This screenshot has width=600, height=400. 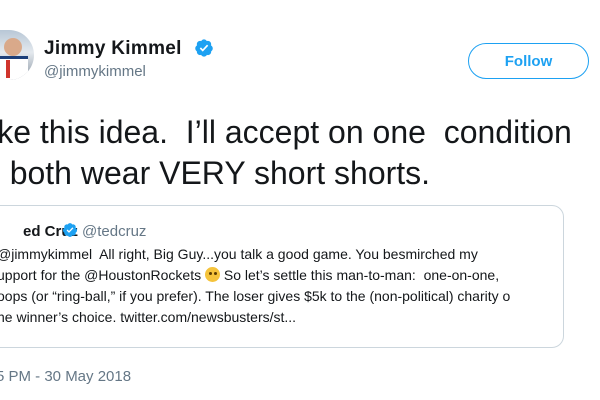 What do you see at coordinates (70, 230) in the screenshot?
I see `quoted-verified-badge-icon` at bounding box center [70, 230].